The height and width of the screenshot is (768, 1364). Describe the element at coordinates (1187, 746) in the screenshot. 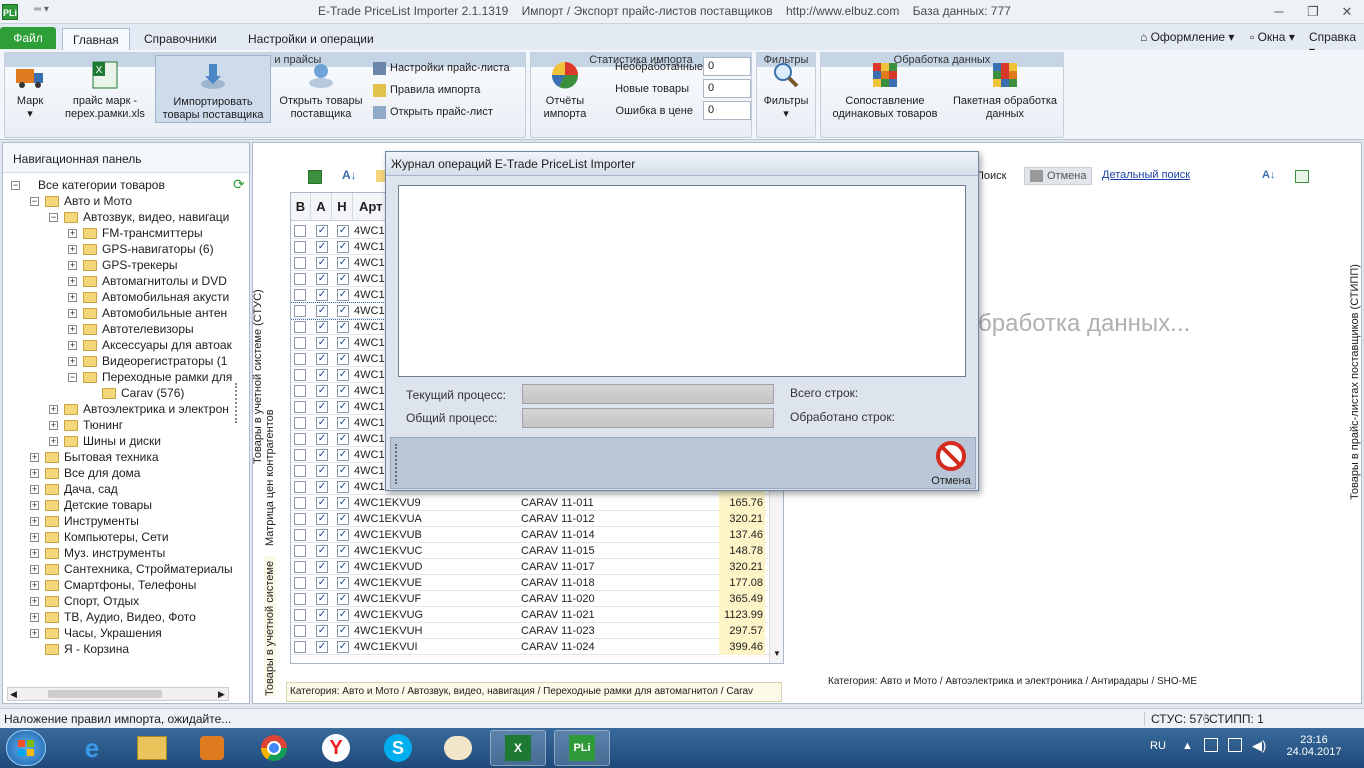

I see `tray-expand-icon: ▲` at that location.